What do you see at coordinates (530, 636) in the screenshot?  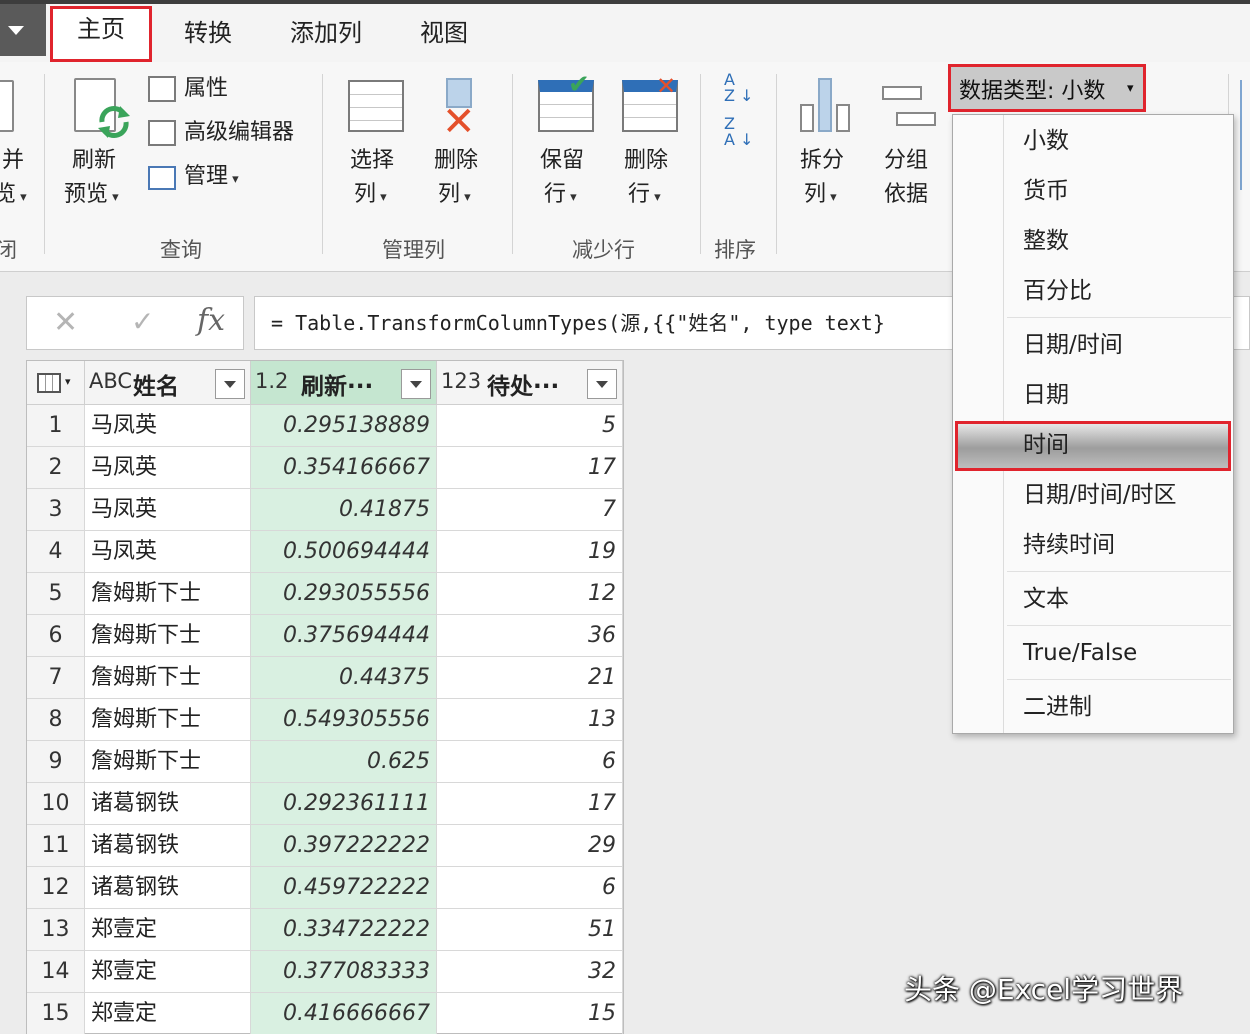 I see `cell-pending: 36` at bounding box center [530, 636].